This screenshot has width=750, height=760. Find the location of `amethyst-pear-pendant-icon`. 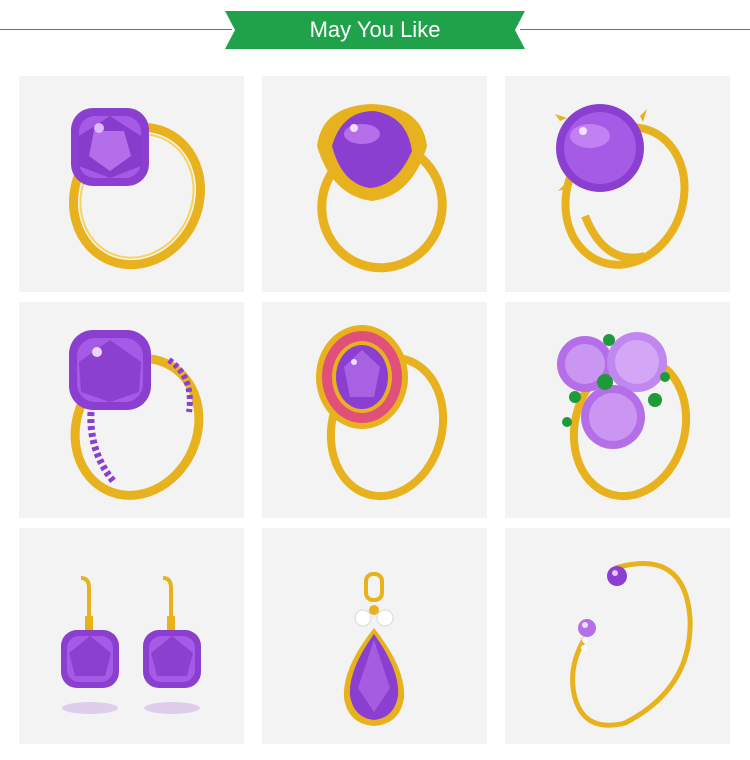

amethyst-pear-pendant-icon is located at coordinates (374, 649).